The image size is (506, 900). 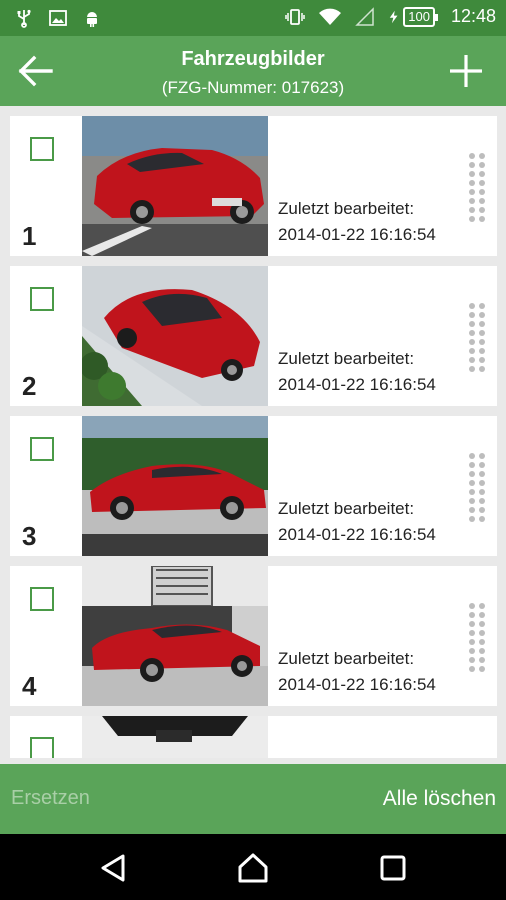 I want to click on system-navigation-bar, so click(x=253, y=867).